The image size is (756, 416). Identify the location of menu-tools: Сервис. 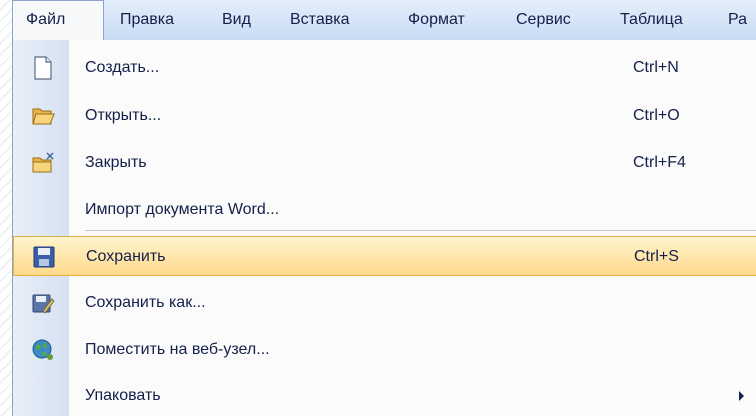
(543, 20).